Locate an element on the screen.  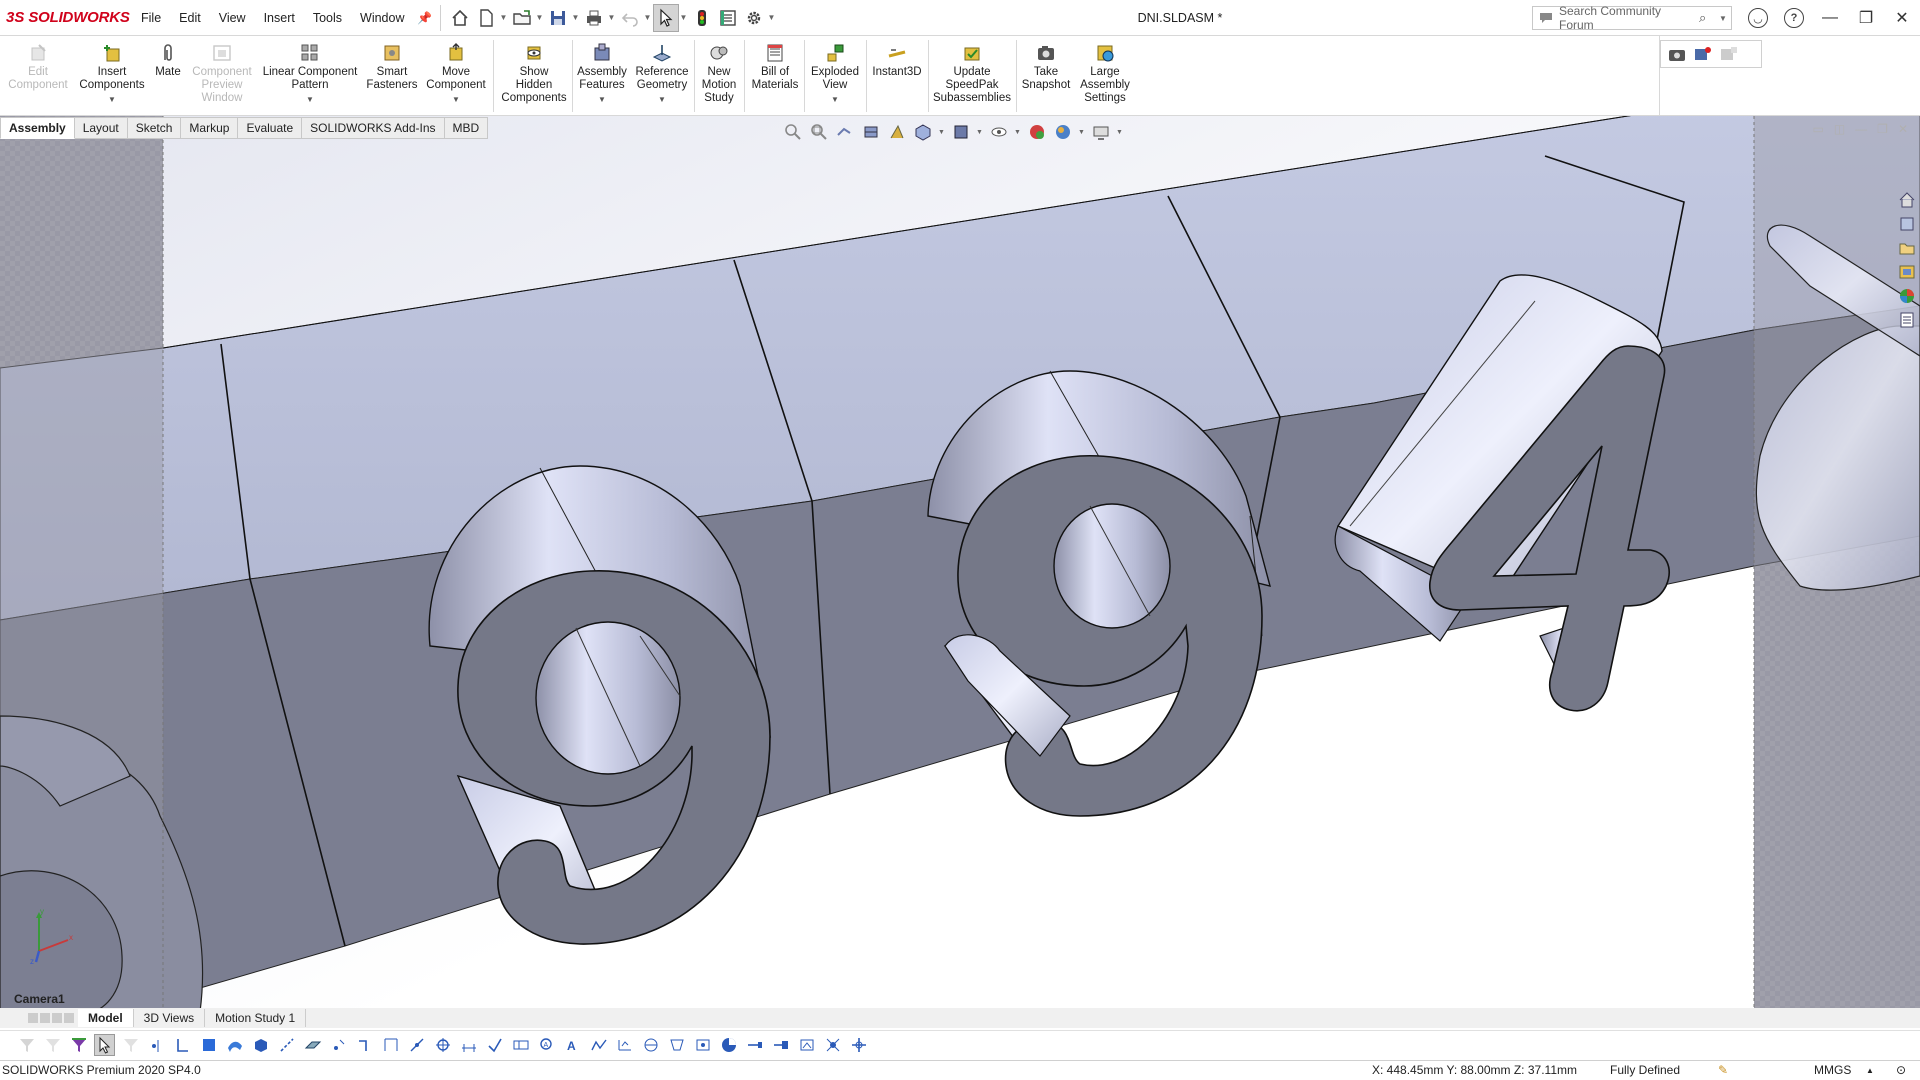
hide-show-dropdown-icon: ▼ is located at coordinates (1018, 132).